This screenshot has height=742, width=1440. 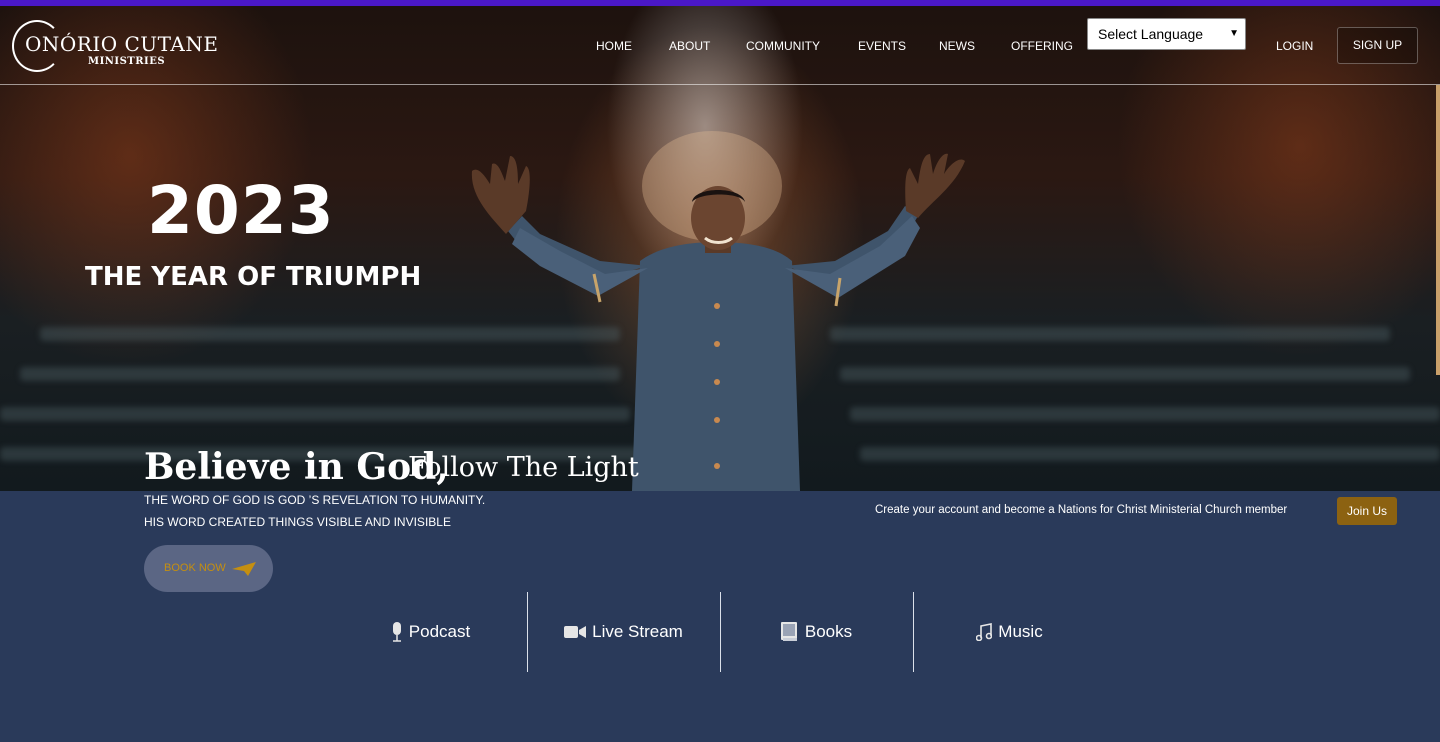 I want to click on hero-tagline: THE YEAR OF TRIUMPH, so click(x=253, y=277).